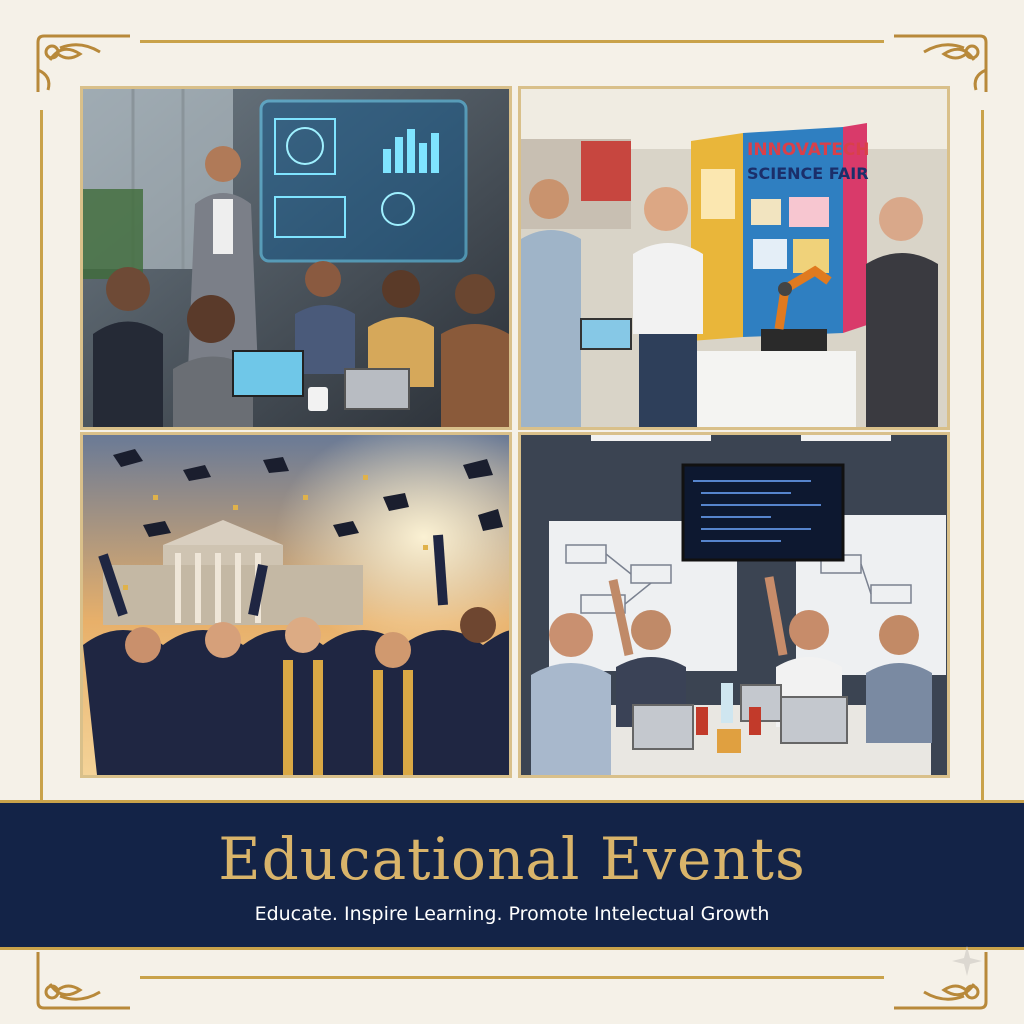 The height and width of the screenshot is (1024, 1024). I want to click on corner-ornament-icon, so click(83, 981).